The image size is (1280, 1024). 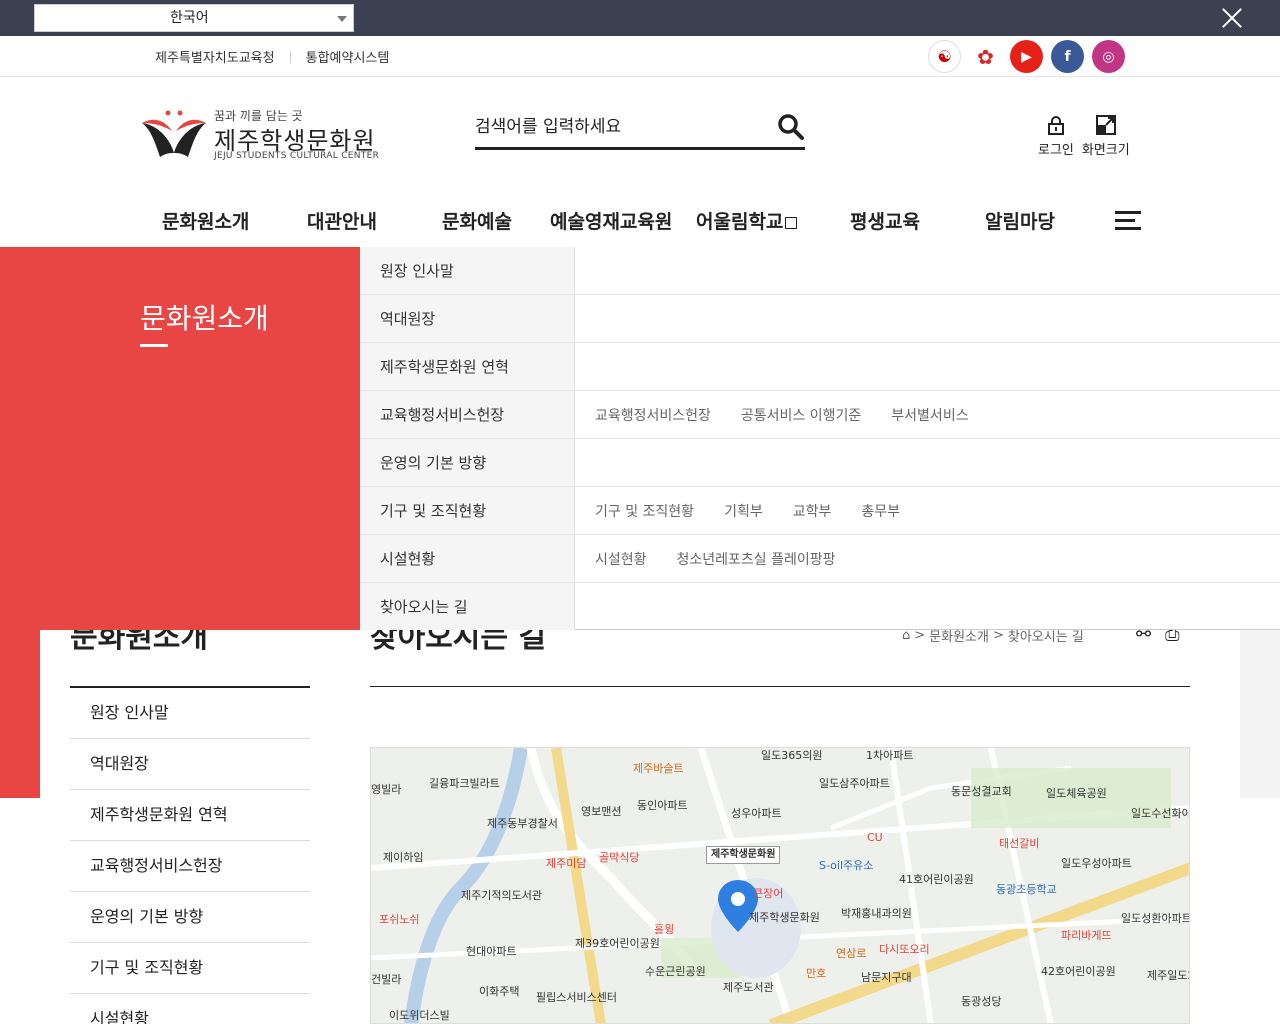 What do you see at coordinates (1020, 220) in the screenshot?
I see `nav-item-notice: 알림마당` at bounding box center [1020, 220].